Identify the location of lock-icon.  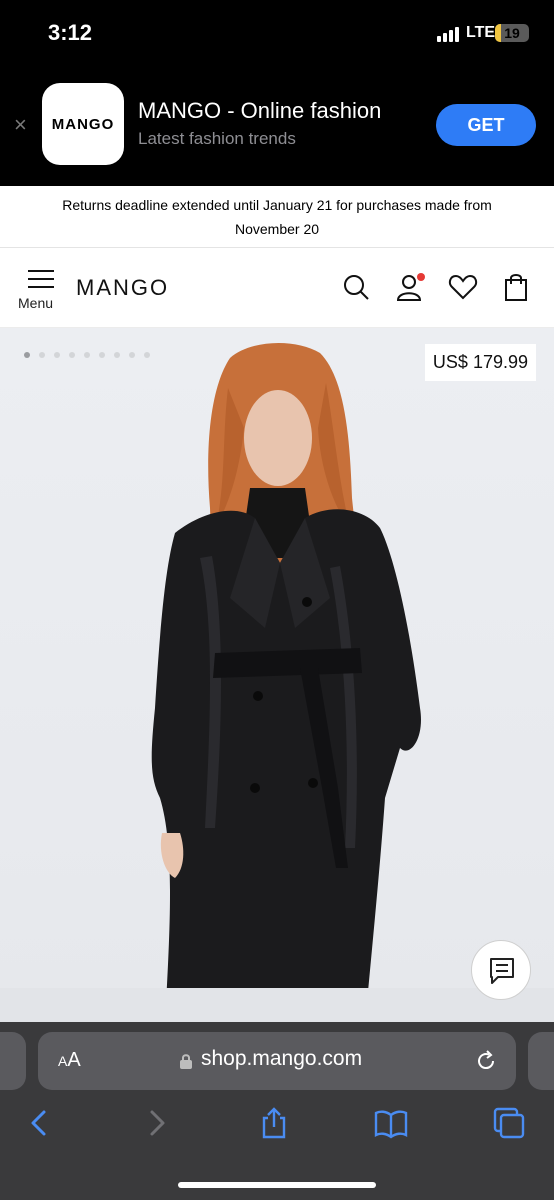
(186, 1061).